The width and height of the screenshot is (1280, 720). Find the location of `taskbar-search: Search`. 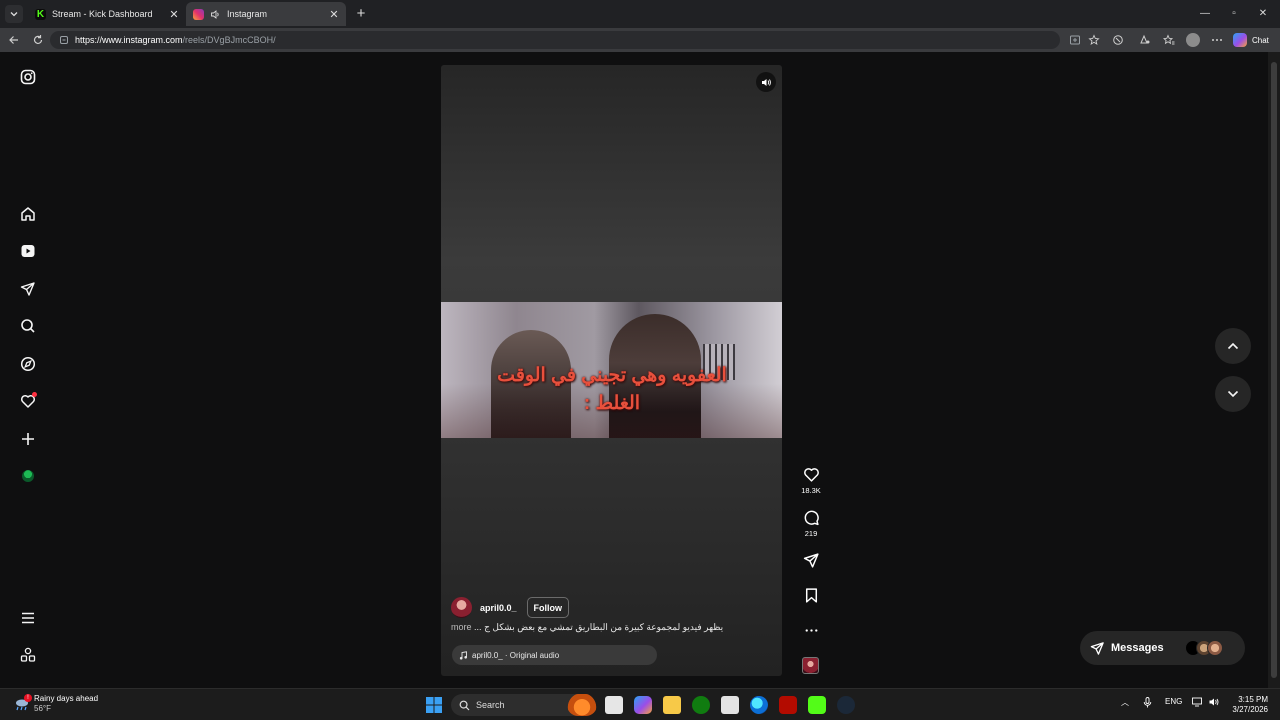

taskbar-search: Search is located at coordinates (524, 705).